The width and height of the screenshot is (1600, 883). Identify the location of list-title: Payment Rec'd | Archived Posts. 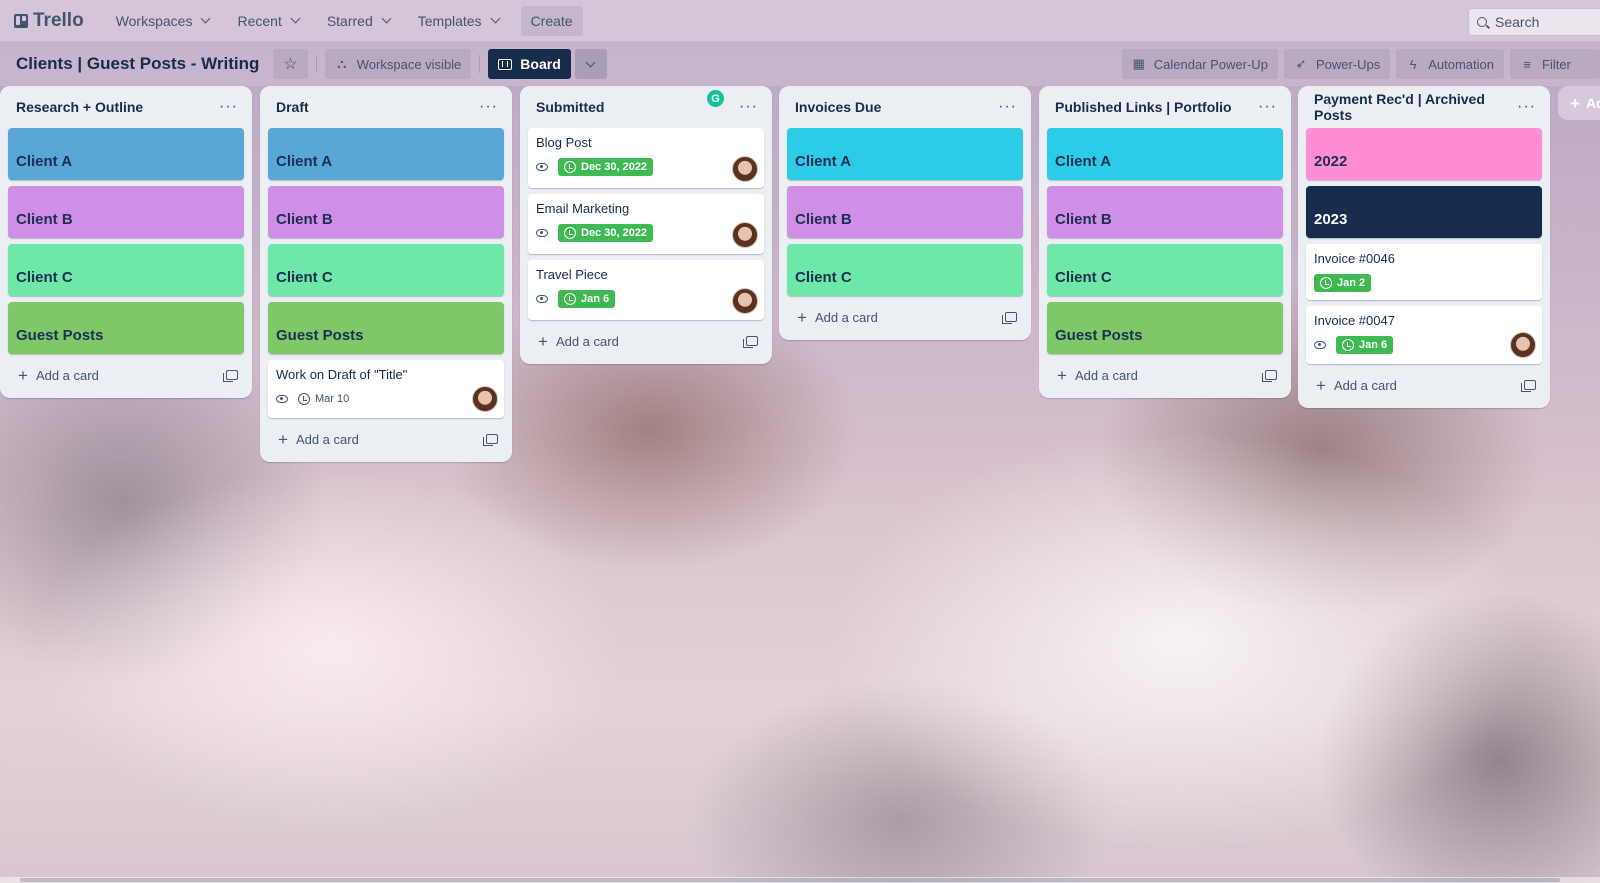
(1415, 107).